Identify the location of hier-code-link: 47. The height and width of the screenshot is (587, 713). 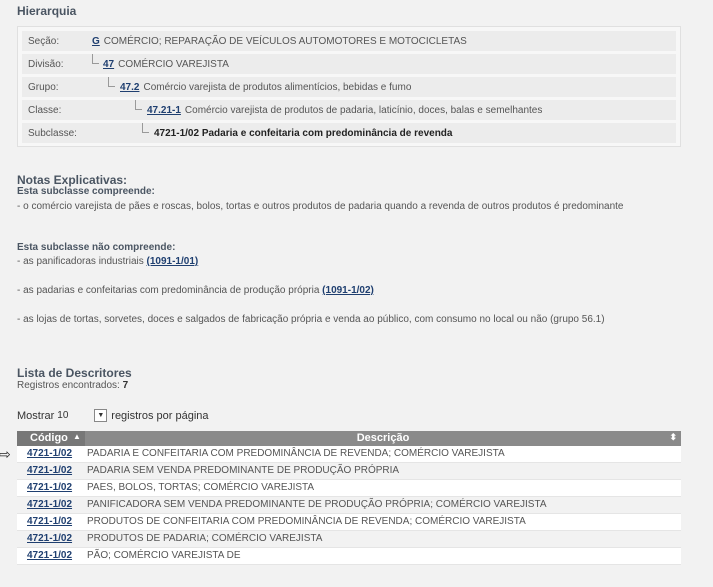
(108, 64).